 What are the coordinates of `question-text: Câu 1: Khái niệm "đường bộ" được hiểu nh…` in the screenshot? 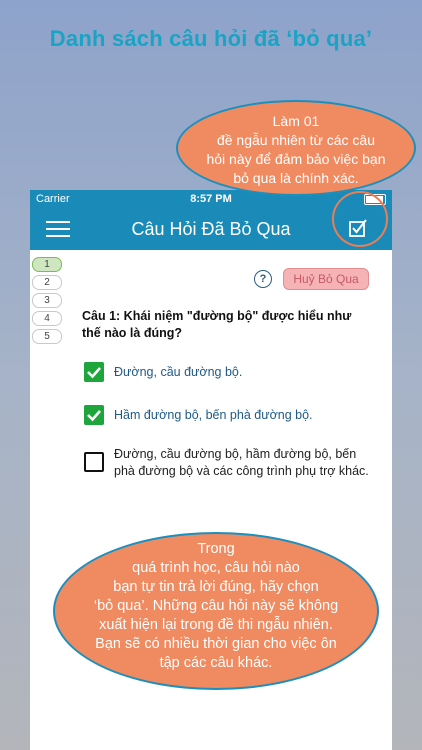 It's located at (217, 324).